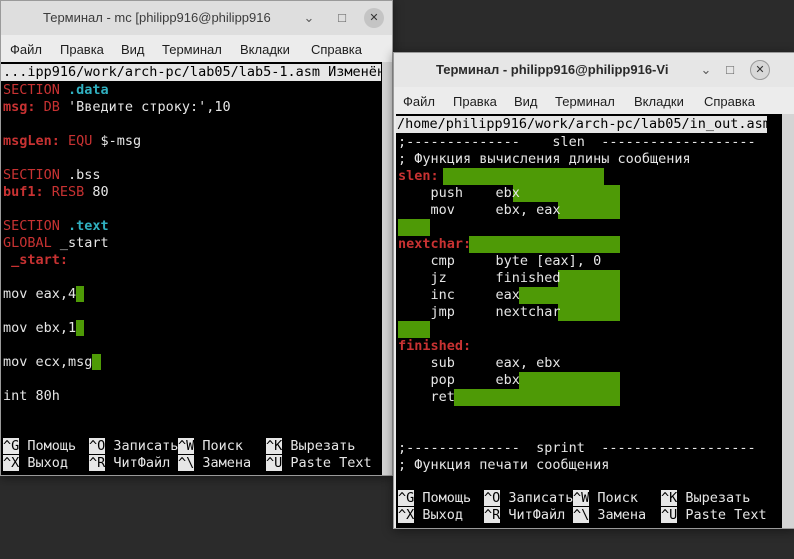 Image resolution: width=794 pixels, height=559 pixels. Describe the element at coordinates (479, 278) in the screenshot. I see `code-line: jz finished` at that location.